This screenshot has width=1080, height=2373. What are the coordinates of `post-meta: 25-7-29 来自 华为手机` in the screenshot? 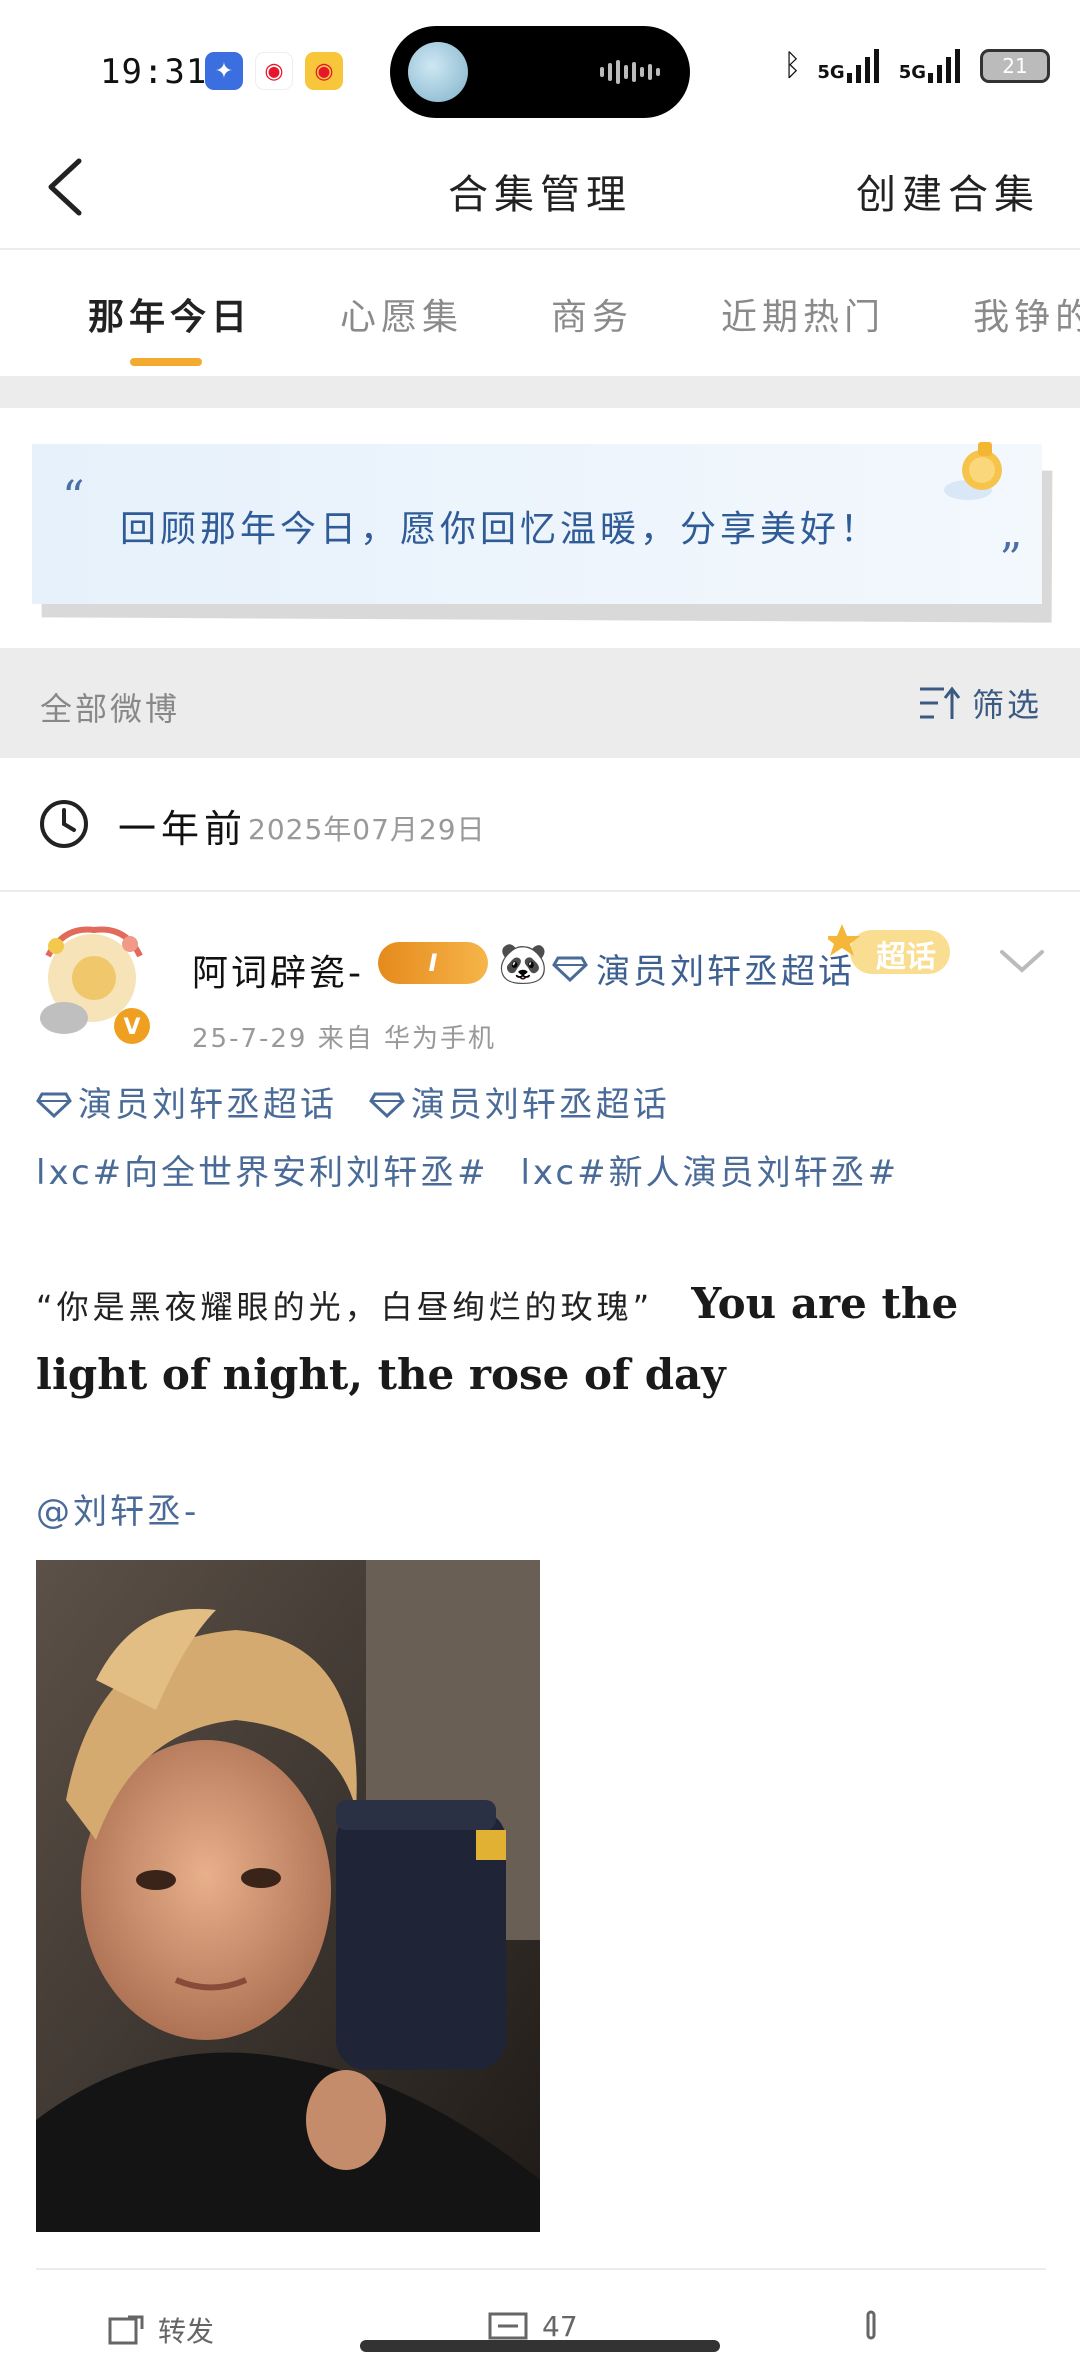 It's located at (344, 1039).